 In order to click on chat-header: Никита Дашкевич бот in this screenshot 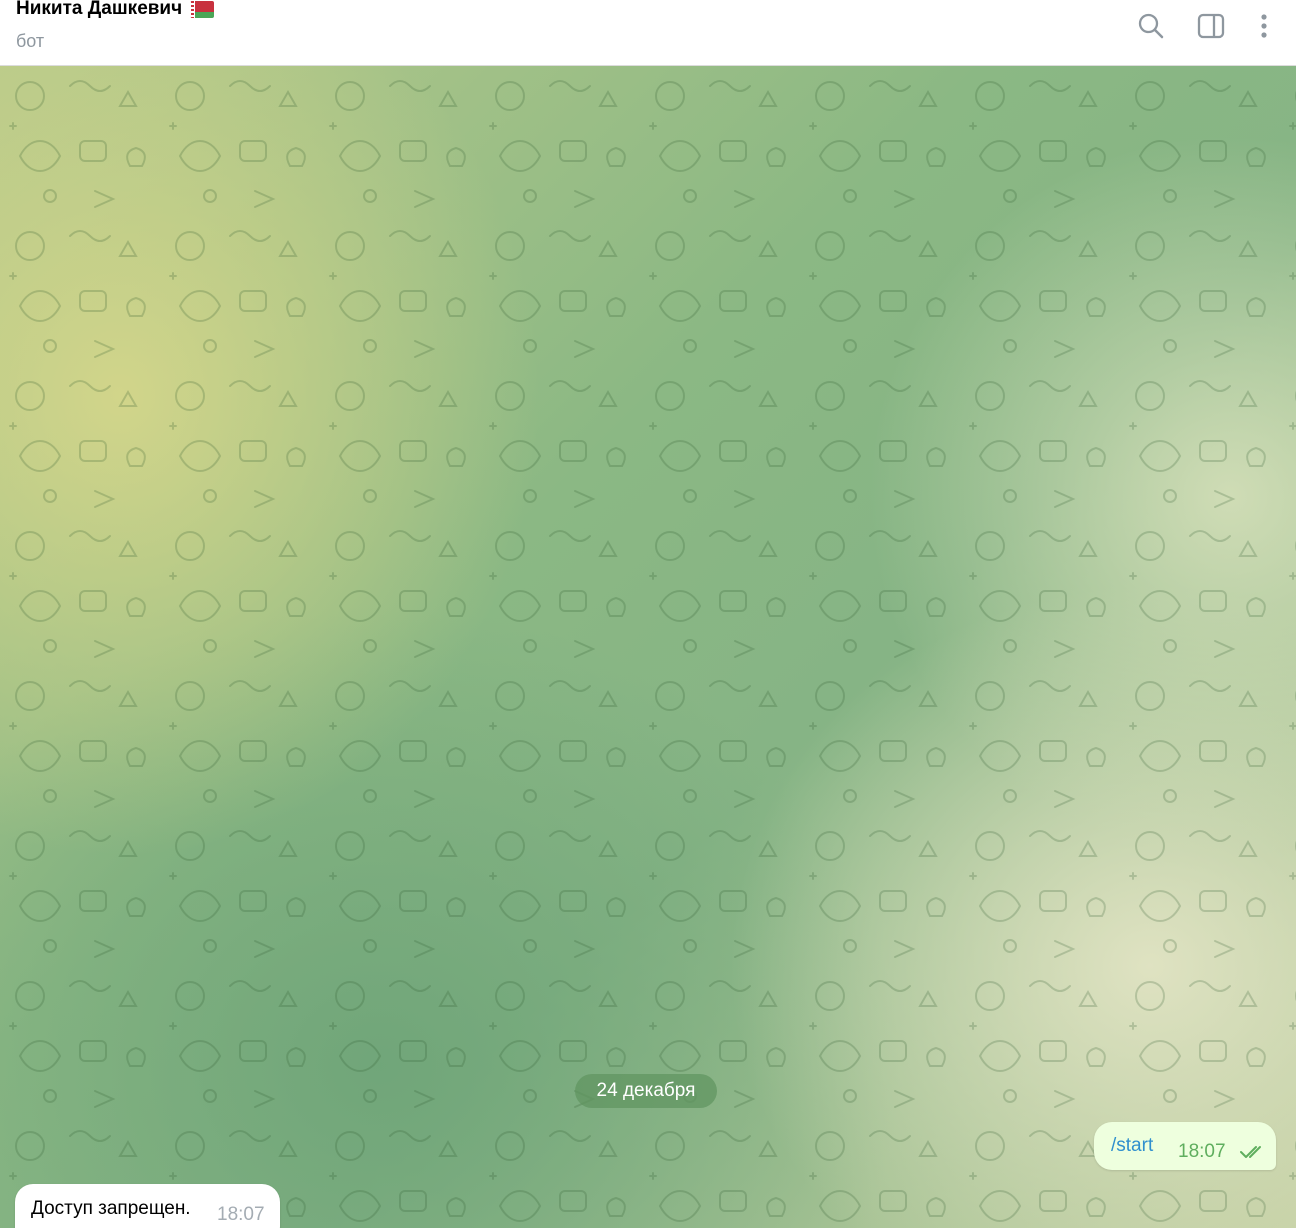, I will do `click(648, 33)`.